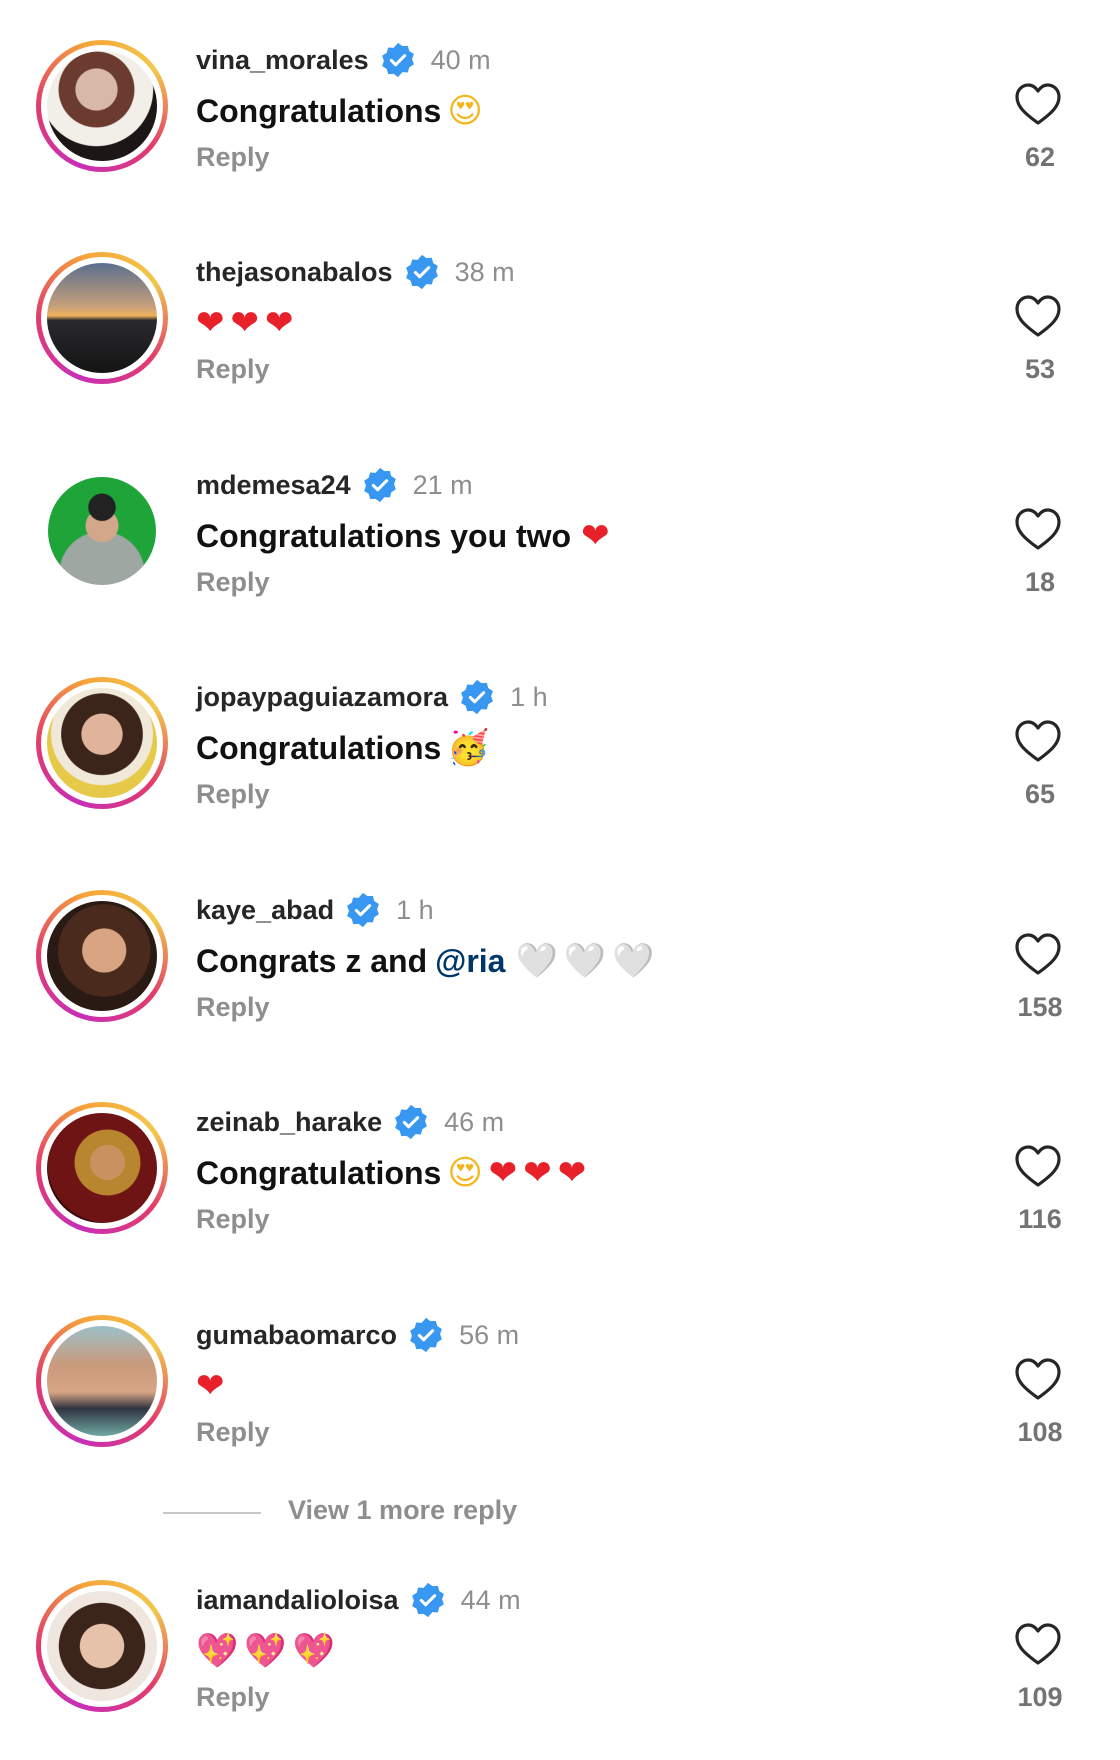 Image resolution: width=1120 pixels, height=1760 pixels. Describe the element at coordinates (282, 60) in the screenshot. I see `username: vina_morales` at that location.